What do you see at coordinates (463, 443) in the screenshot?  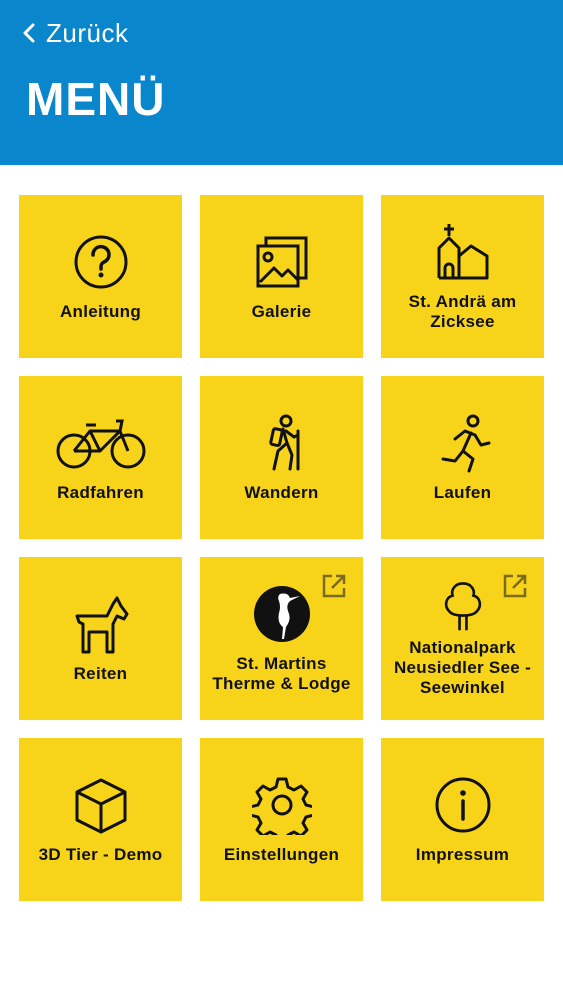 I see `runner-icon` at bounding box center [463, 443].